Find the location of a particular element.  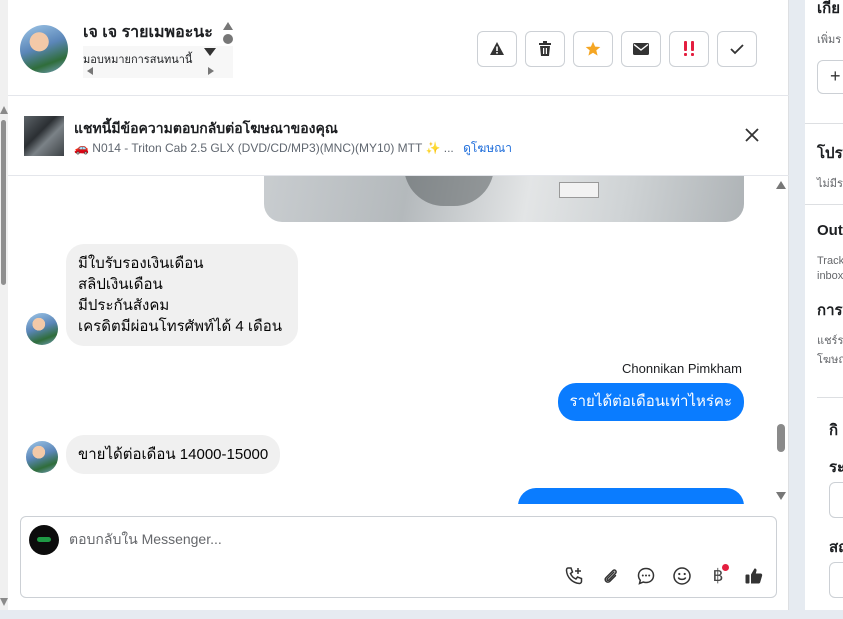

done-button is located at coordinates (737, 49).